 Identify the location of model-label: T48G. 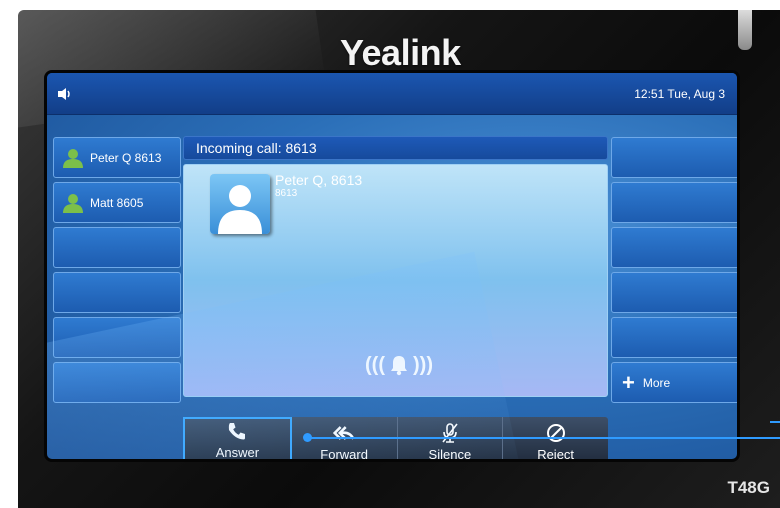
(748, 487).